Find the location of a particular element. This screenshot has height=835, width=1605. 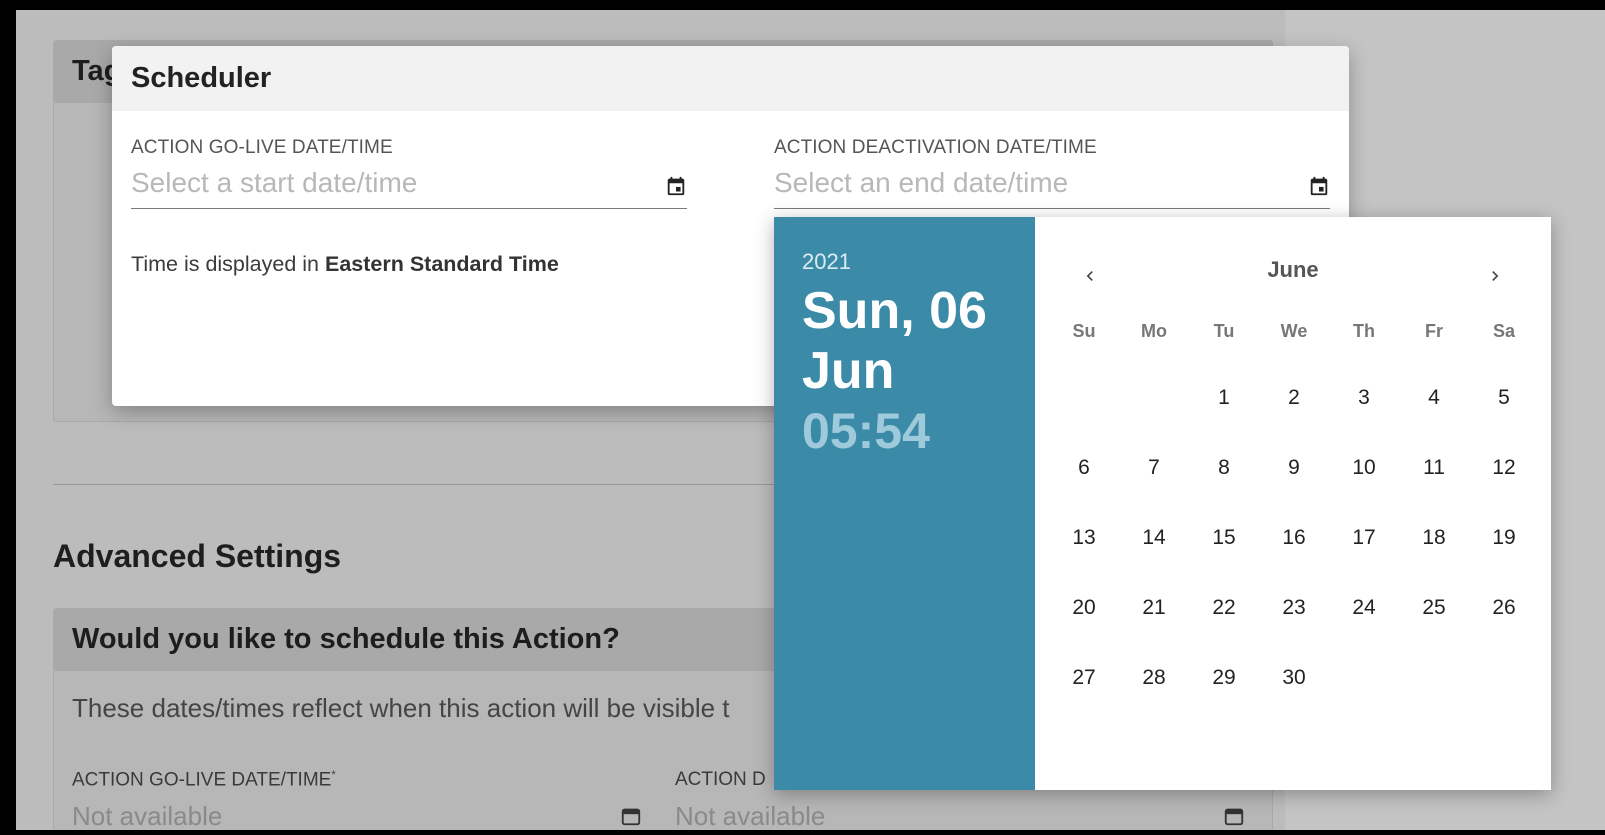

start-date-field: ACTION GO-LIVE DATE/TIME is located at coordinates (409, 177).